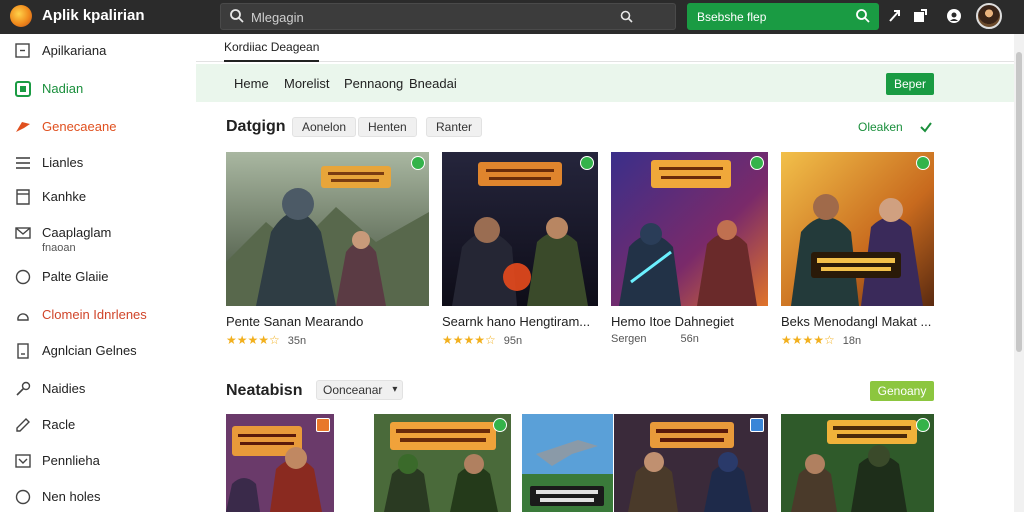 The image size is (1024, 512). Describe the element at coordinates (895, 18) in the screenshot. I see `share-icon` at that location.